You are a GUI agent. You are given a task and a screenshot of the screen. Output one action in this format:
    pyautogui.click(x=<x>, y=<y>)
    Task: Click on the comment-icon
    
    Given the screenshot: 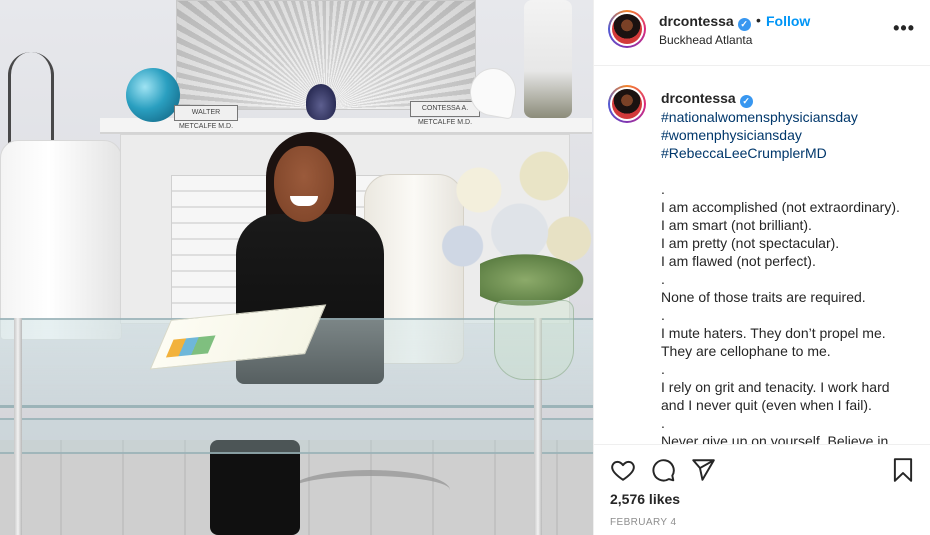 What is the action you would take?
    pyautogui.click(x=663, y=470)
    